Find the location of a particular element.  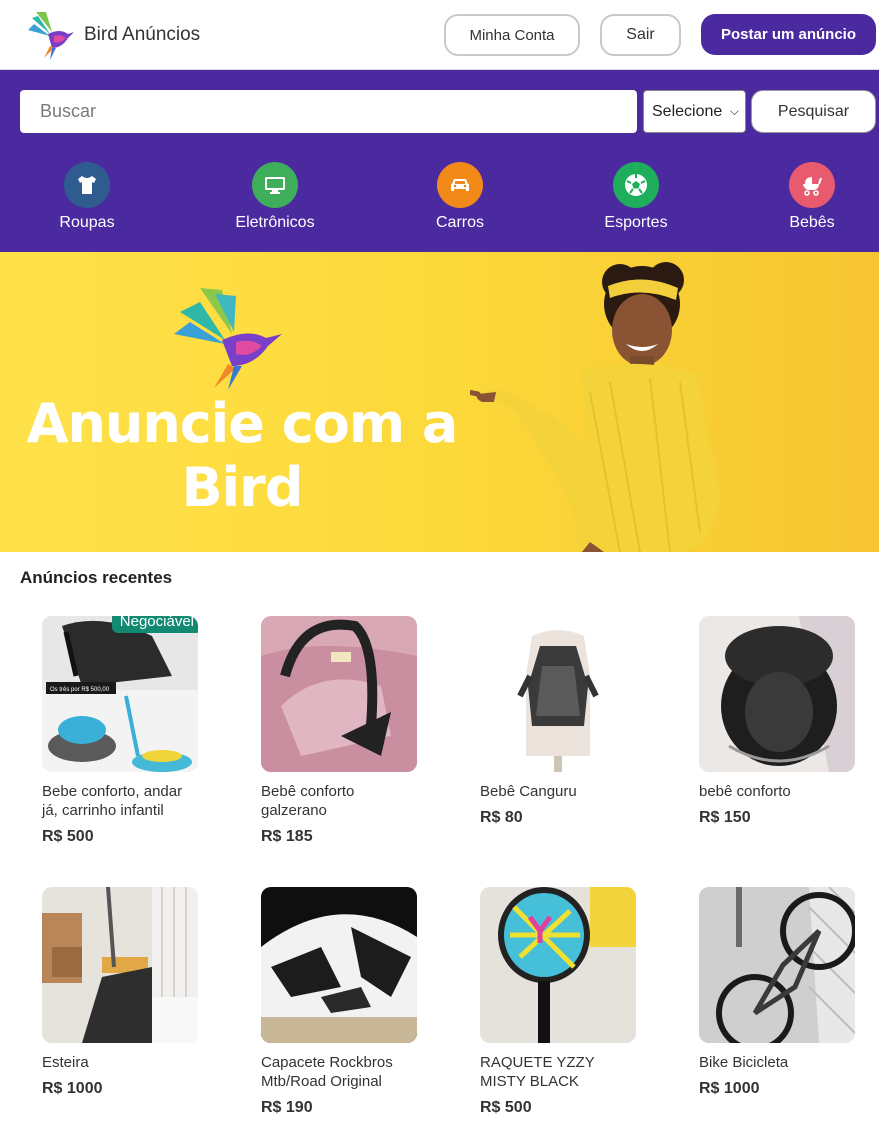

photo-caption: Os três por R$ 500,00 is located at coordinates (80, 690).